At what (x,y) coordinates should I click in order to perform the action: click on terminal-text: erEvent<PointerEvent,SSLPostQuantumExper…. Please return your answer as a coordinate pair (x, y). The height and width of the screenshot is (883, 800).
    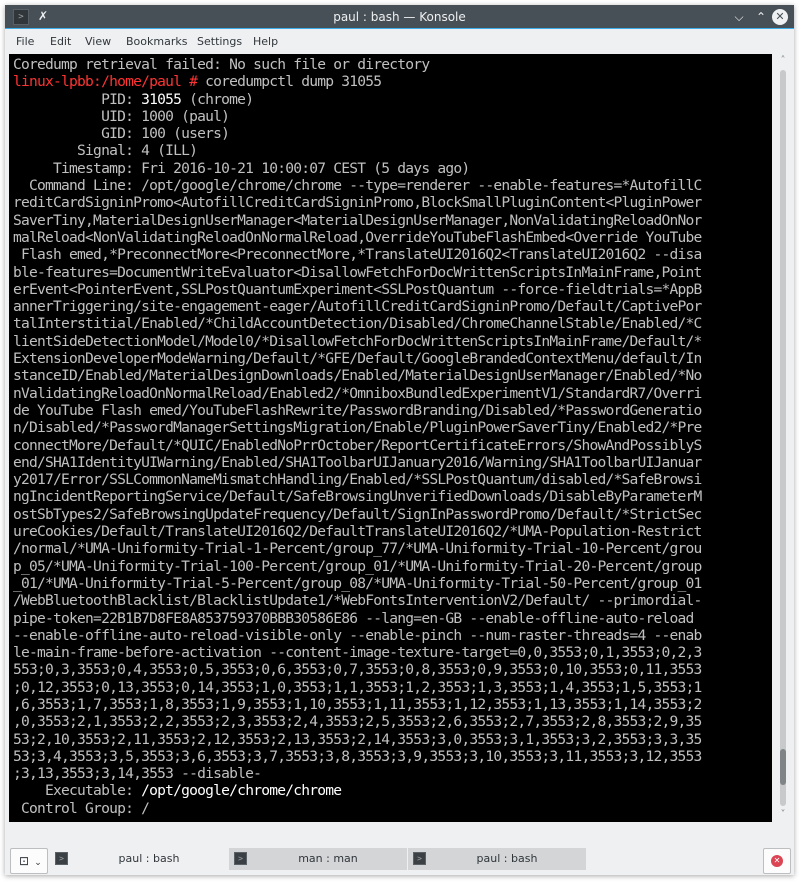
    Looking at the image, I should click on (357, 289).